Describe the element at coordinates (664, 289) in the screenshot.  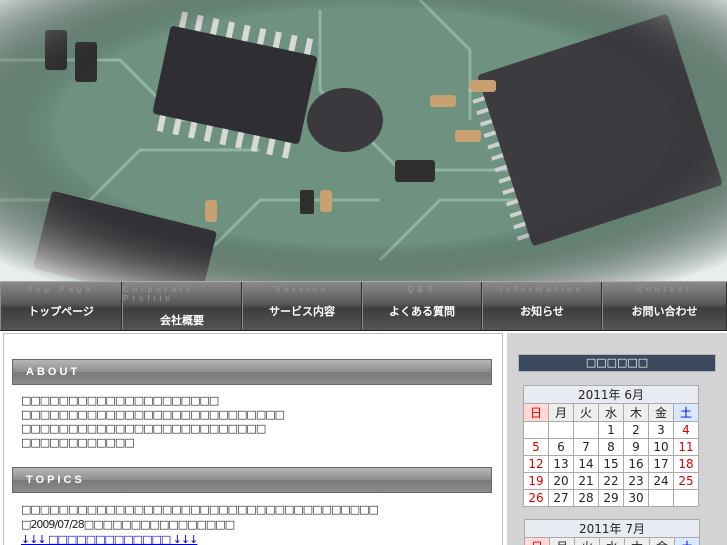
I see `nav-en-label: Contact` at that location.